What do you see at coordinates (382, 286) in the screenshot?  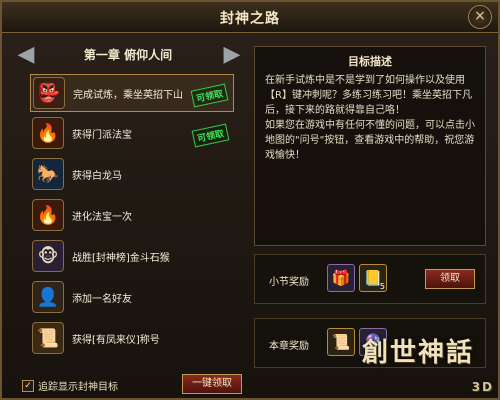 I see `reward-count: 5` at bounding box center [382, 286].